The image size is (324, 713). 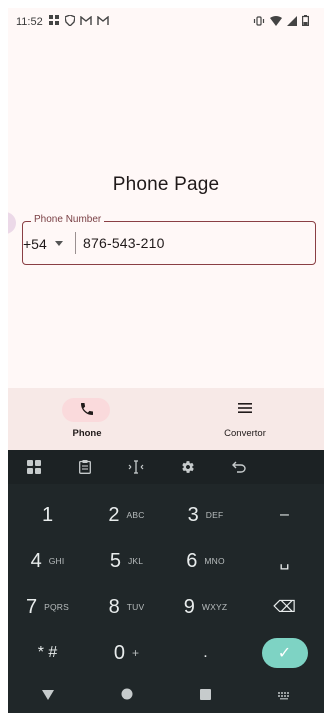 I want to click on side-handle, so click(x=12, y=223).